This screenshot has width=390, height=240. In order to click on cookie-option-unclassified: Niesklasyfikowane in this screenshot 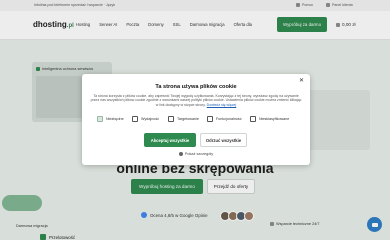, I will do `click(269, 119)`.